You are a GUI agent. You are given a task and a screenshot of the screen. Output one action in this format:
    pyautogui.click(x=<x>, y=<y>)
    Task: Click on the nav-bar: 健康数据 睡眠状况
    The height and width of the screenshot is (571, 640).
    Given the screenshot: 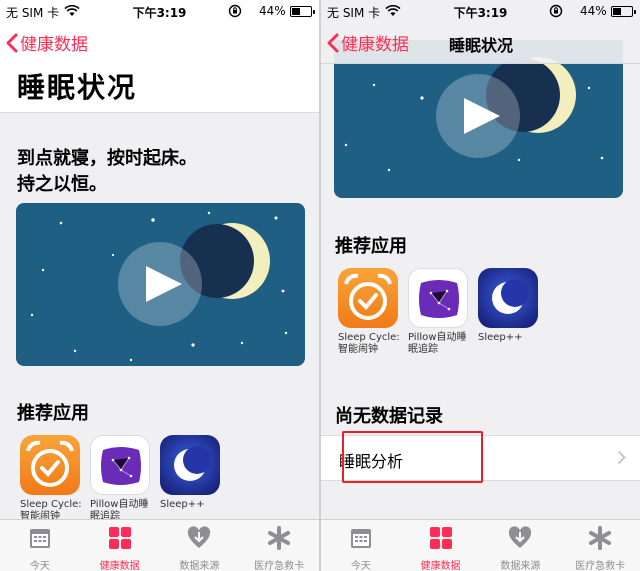 What is the action you would take?
    pyautogui.click(x=480, y=43)
    